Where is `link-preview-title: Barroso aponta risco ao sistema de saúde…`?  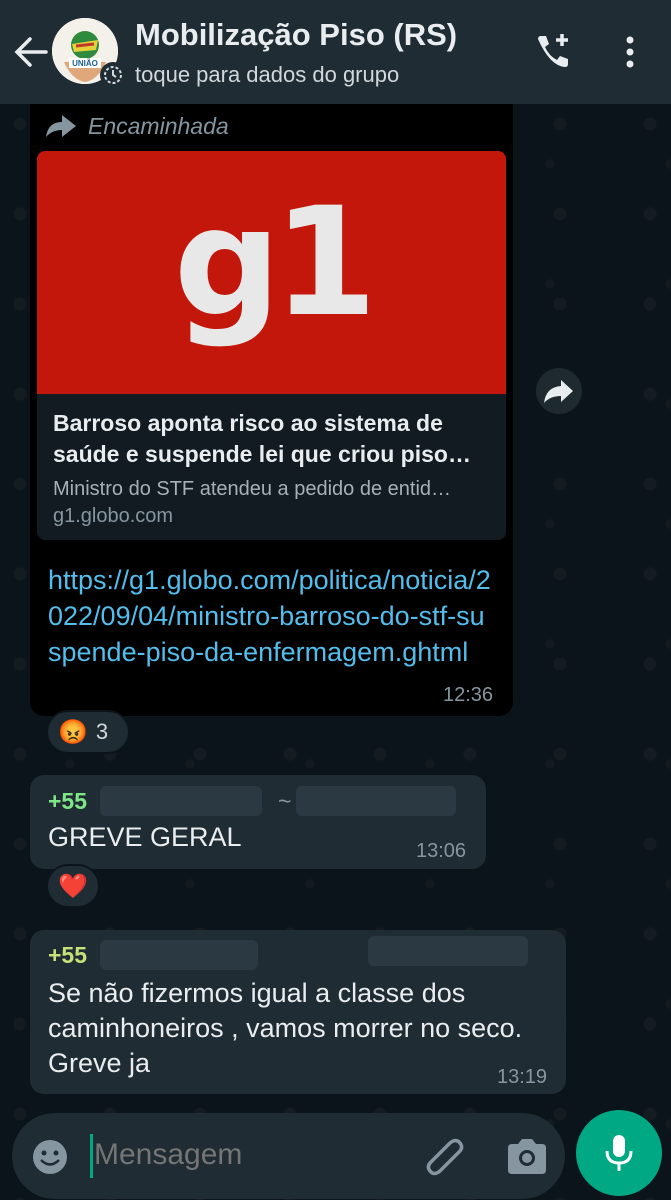
link-preview-title: Barroso aponta risco ao sistema de saúde… is located at coordinates (262, 438).